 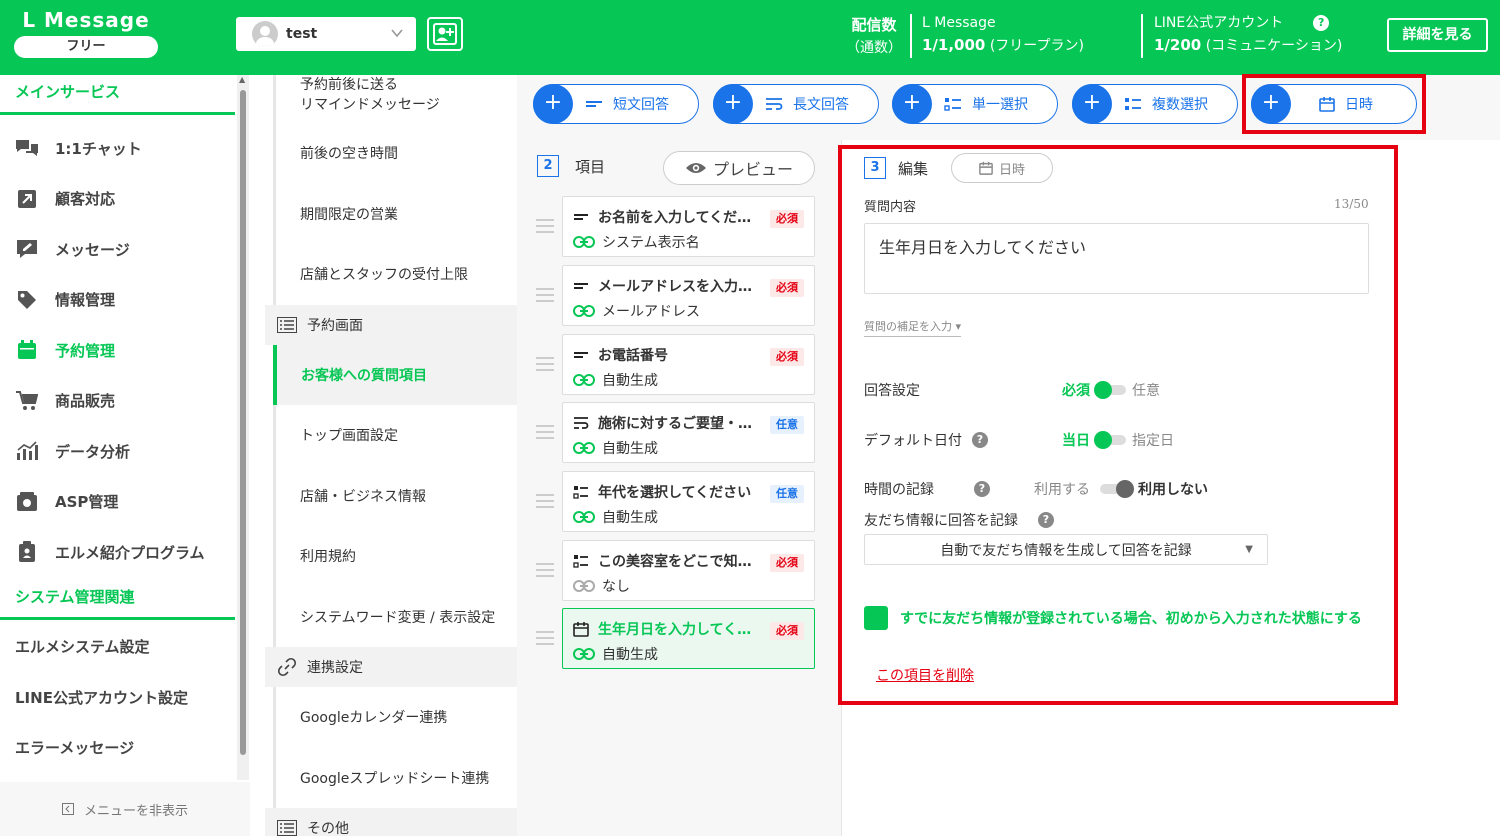 What do you see at coordinates (911, 36) in the screenshot?
I see `divider` at bounding box center [911, 36].